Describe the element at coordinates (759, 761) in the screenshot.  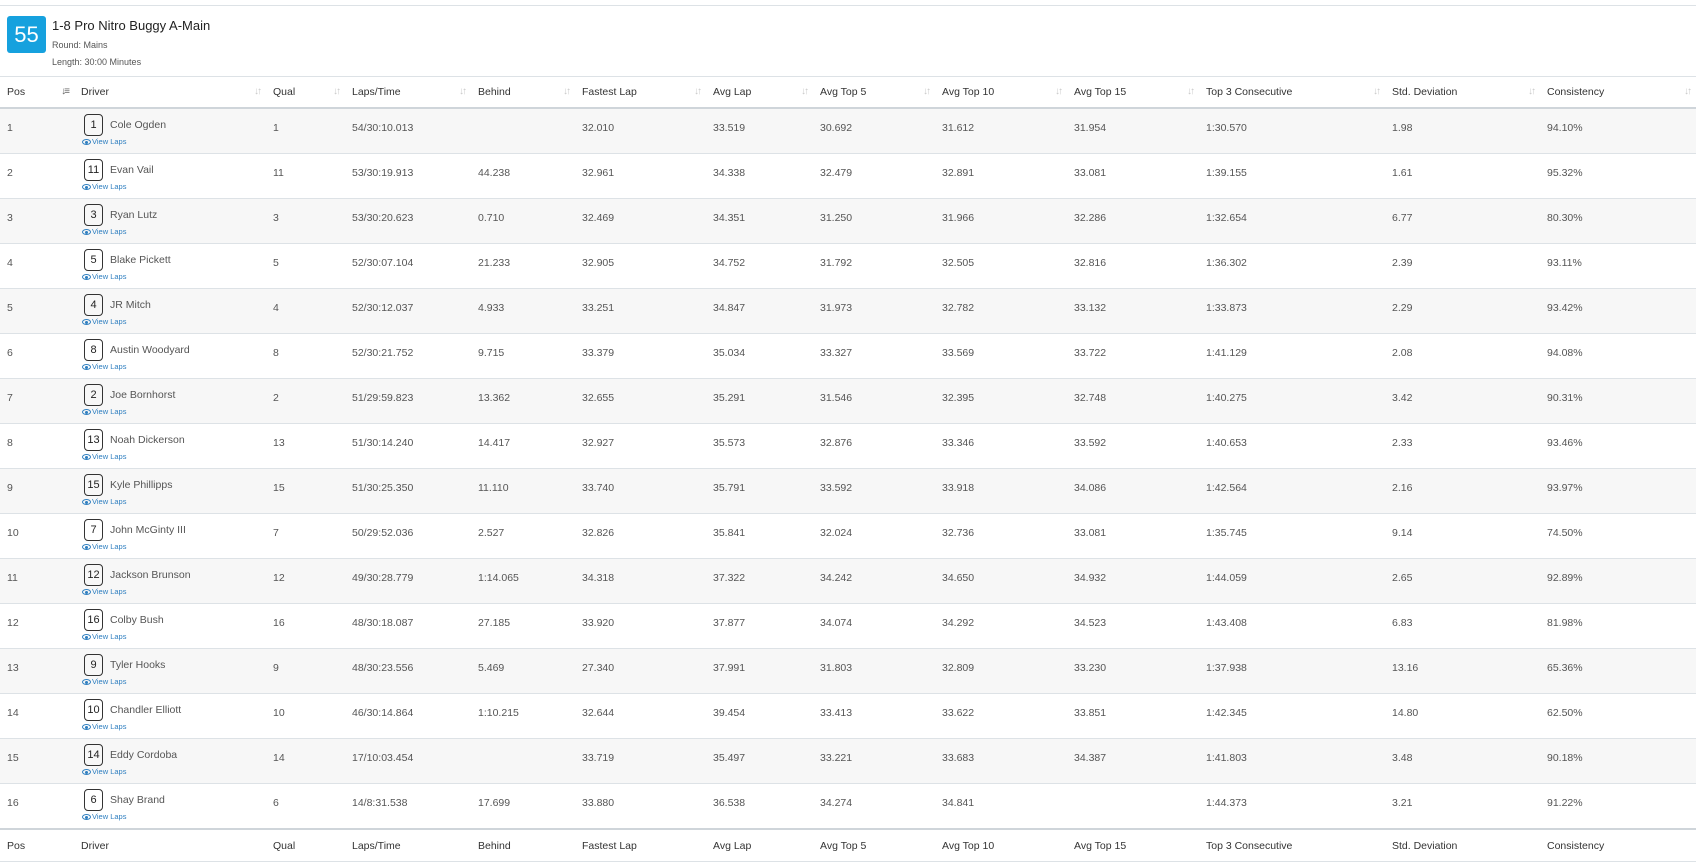
I see `cell-avg-lap: 35.497` at that location.